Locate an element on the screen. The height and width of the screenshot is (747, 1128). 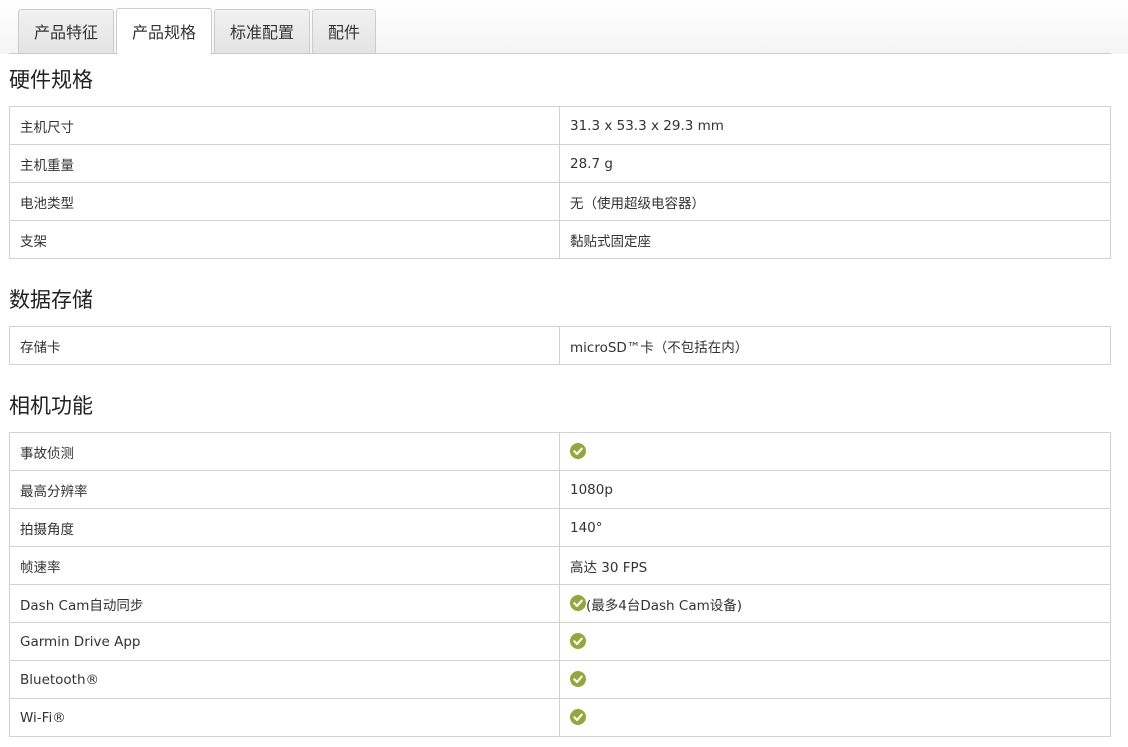
spec-table-storage: 存储卡 microSD™卡（不包括在内） is located at coordinates (560, 345).